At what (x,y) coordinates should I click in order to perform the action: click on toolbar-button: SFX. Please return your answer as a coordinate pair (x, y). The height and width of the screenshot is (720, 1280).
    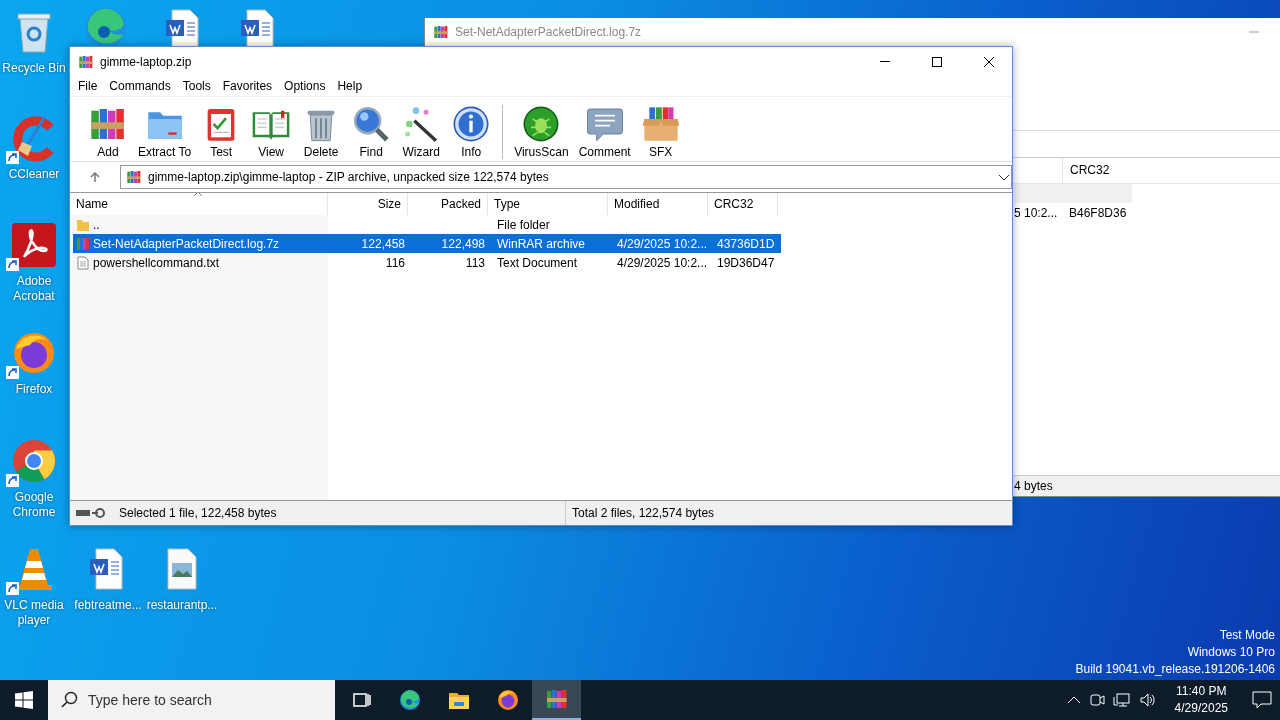
    Looking at the image, I should click on (660, 131).